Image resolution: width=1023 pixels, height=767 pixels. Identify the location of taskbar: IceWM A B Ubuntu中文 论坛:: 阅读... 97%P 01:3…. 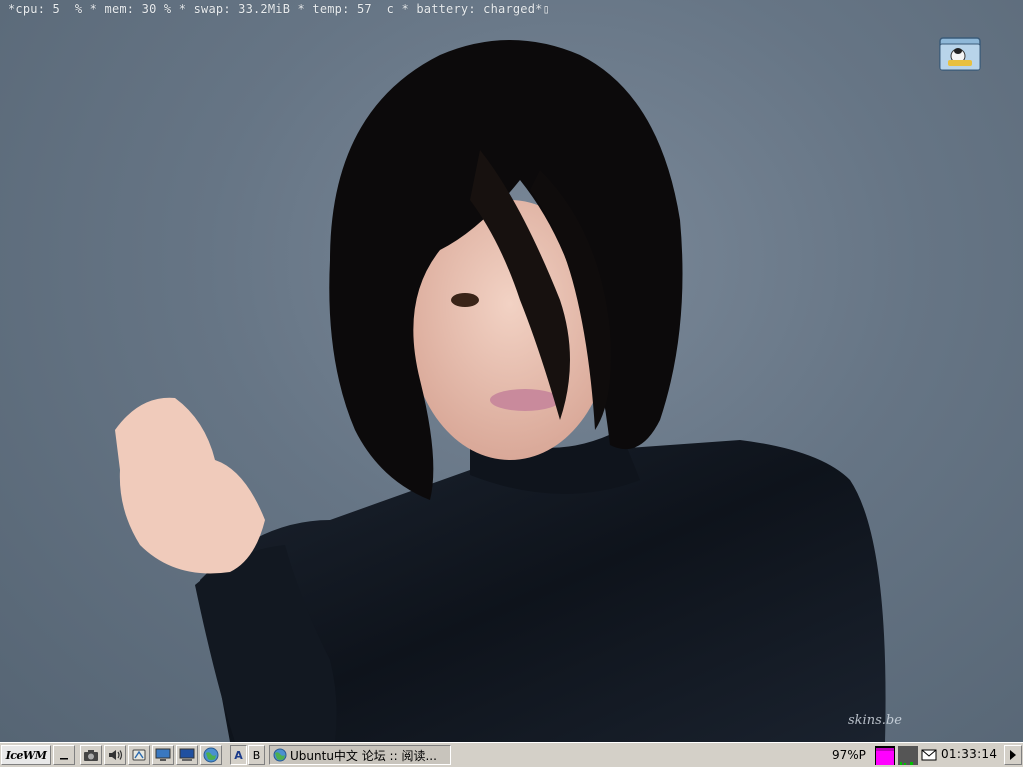
(511, 754).